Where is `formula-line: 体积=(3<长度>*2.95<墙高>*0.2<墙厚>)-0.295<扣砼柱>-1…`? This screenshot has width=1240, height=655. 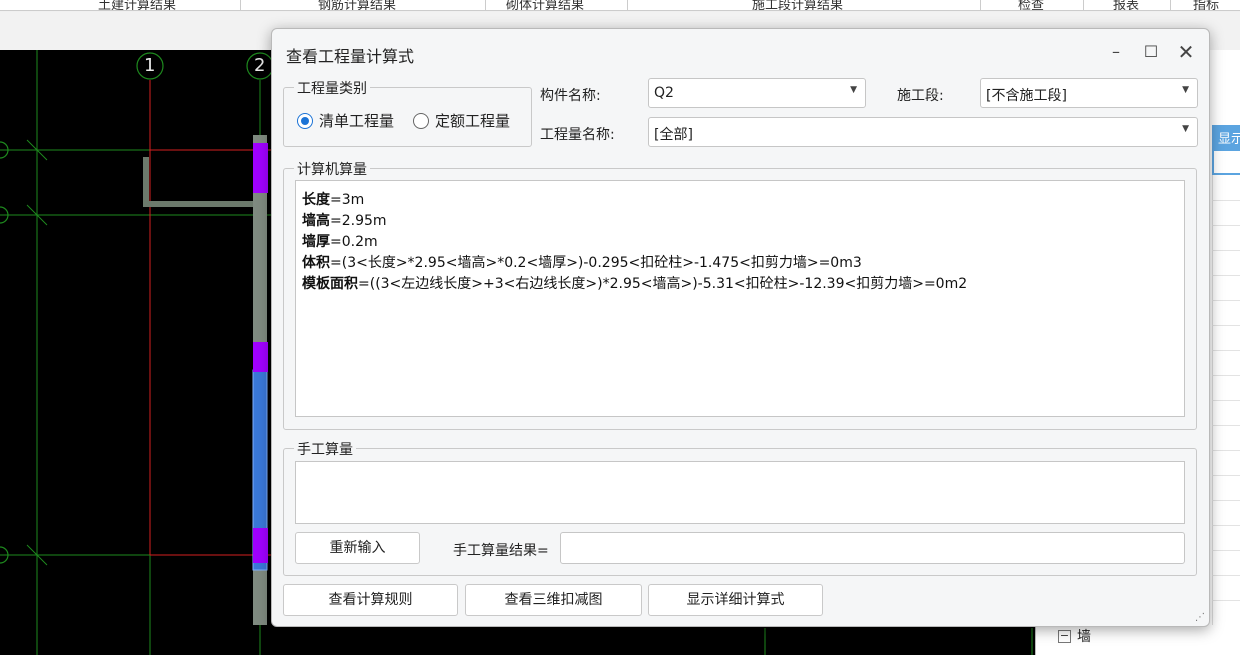 formula-line: 体积=(3<长度>*2.95<墙高>*0.2<墙厚>)-0.295<扣砼柱>-1… is located at coordinates (582, 263).